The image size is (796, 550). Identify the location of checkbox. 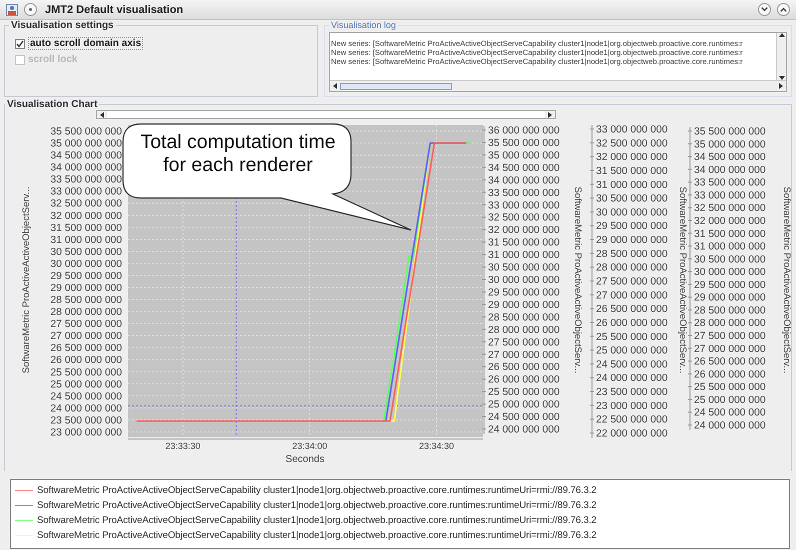
(20, 43).